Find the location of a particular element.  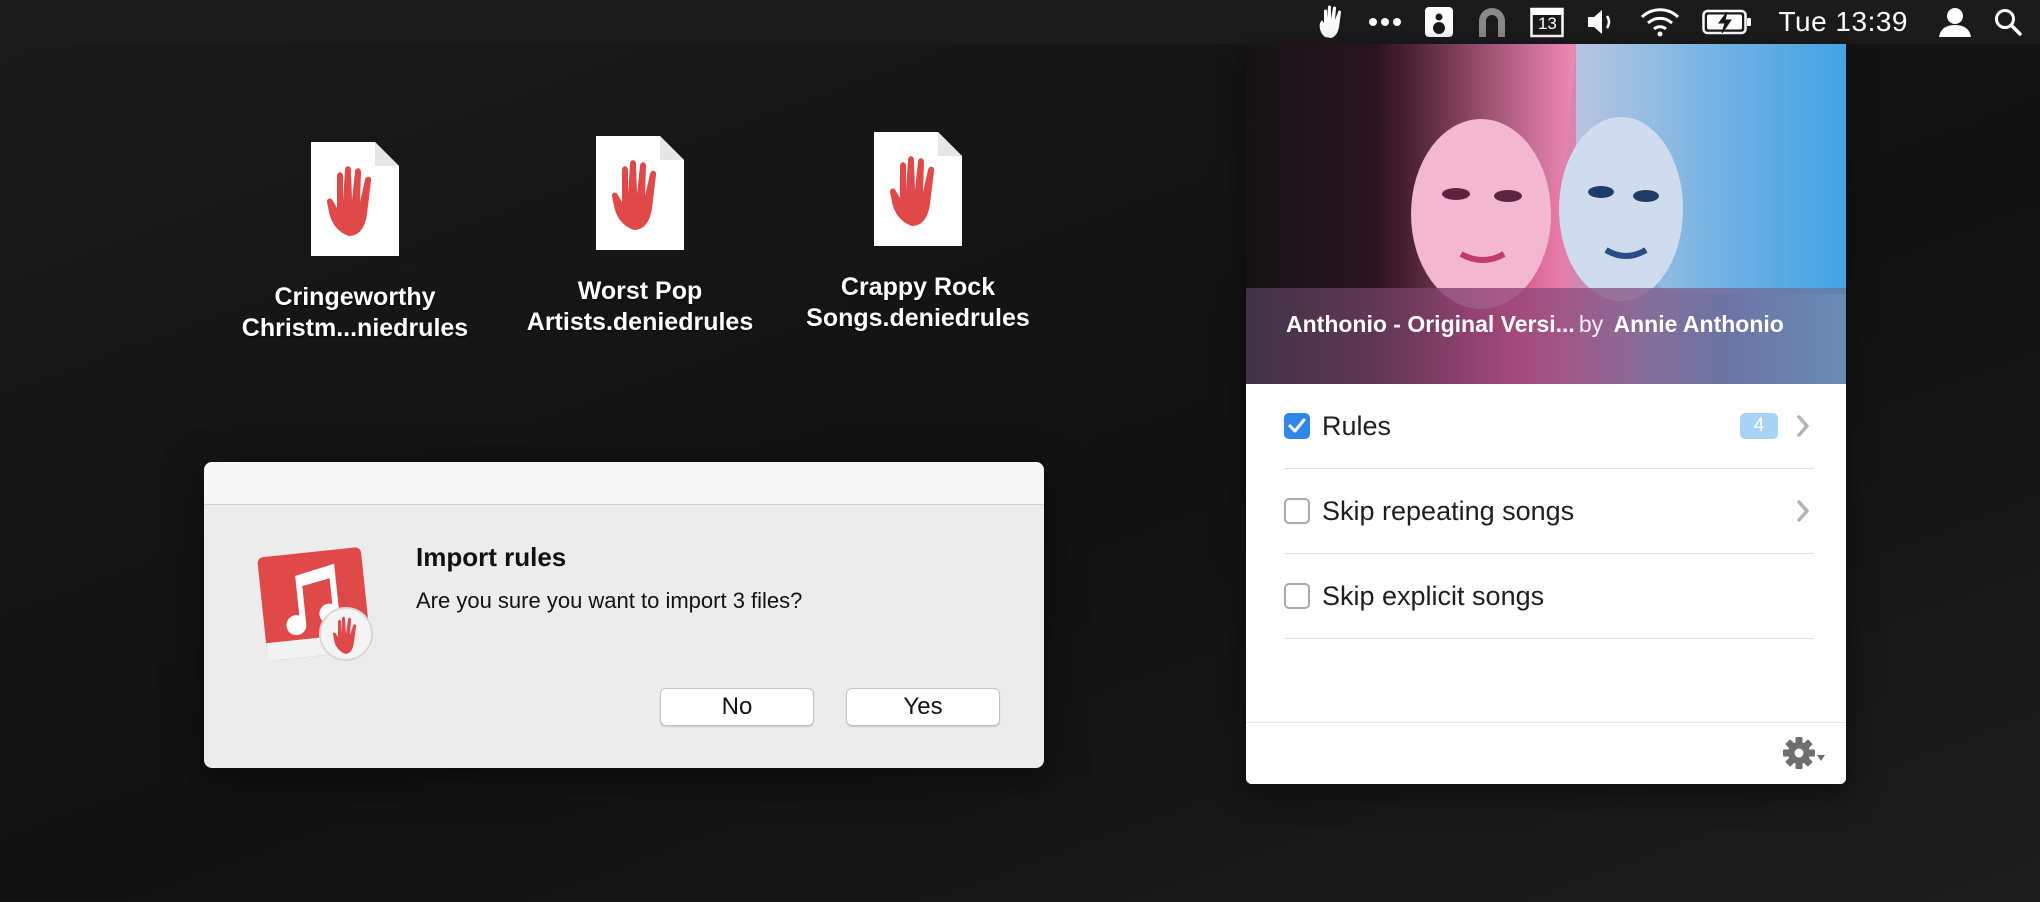

denied-hand-icon is located at coordinates (1331, 22).